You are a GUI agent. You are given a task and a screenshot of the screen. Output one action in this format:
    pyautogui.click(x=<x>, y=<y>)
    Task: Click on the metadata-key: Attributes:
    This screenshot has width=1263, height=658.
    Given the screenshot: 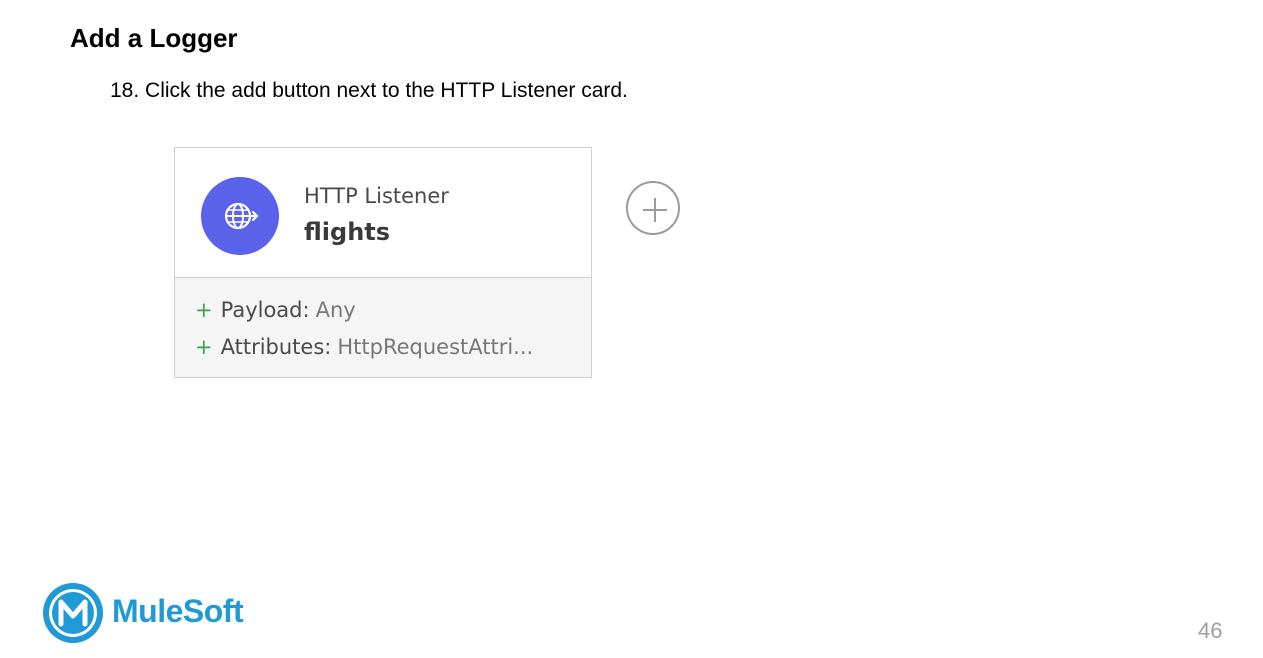 What is the action you would take?
    pyautogui.click(x=276, y=347)
    